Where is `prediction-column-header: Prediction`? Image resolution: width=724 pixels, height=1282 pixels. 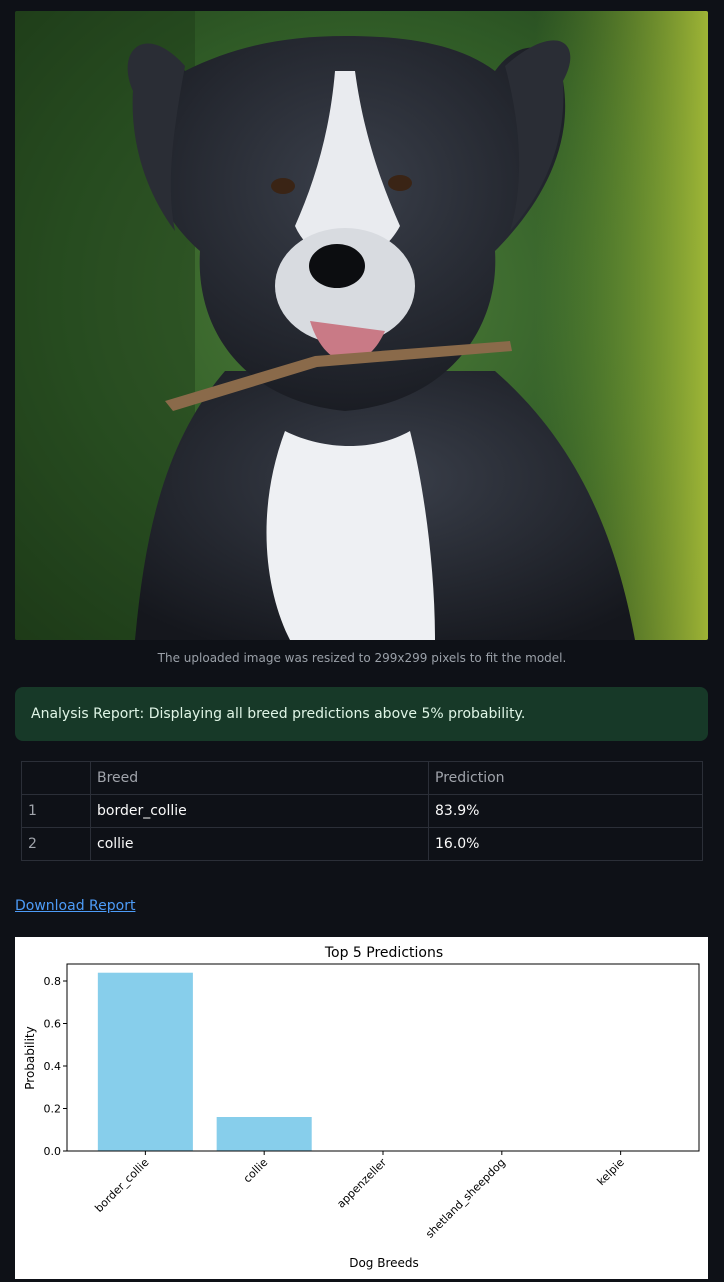 prediction-column-header: Prediction is located at coordinates (565, 778).